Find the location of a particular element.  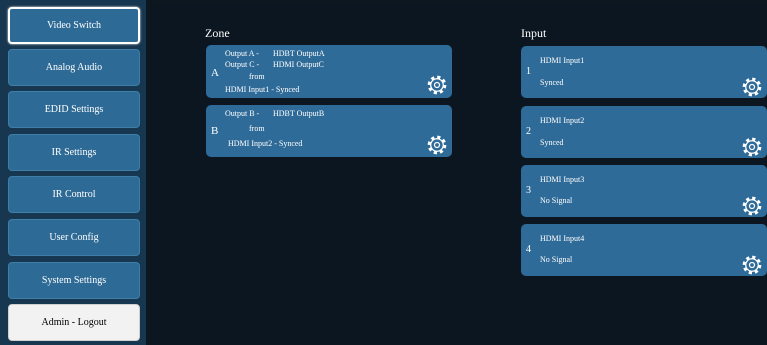

sidebar-item-label: IR Settings is located at coordinates (74, 152).